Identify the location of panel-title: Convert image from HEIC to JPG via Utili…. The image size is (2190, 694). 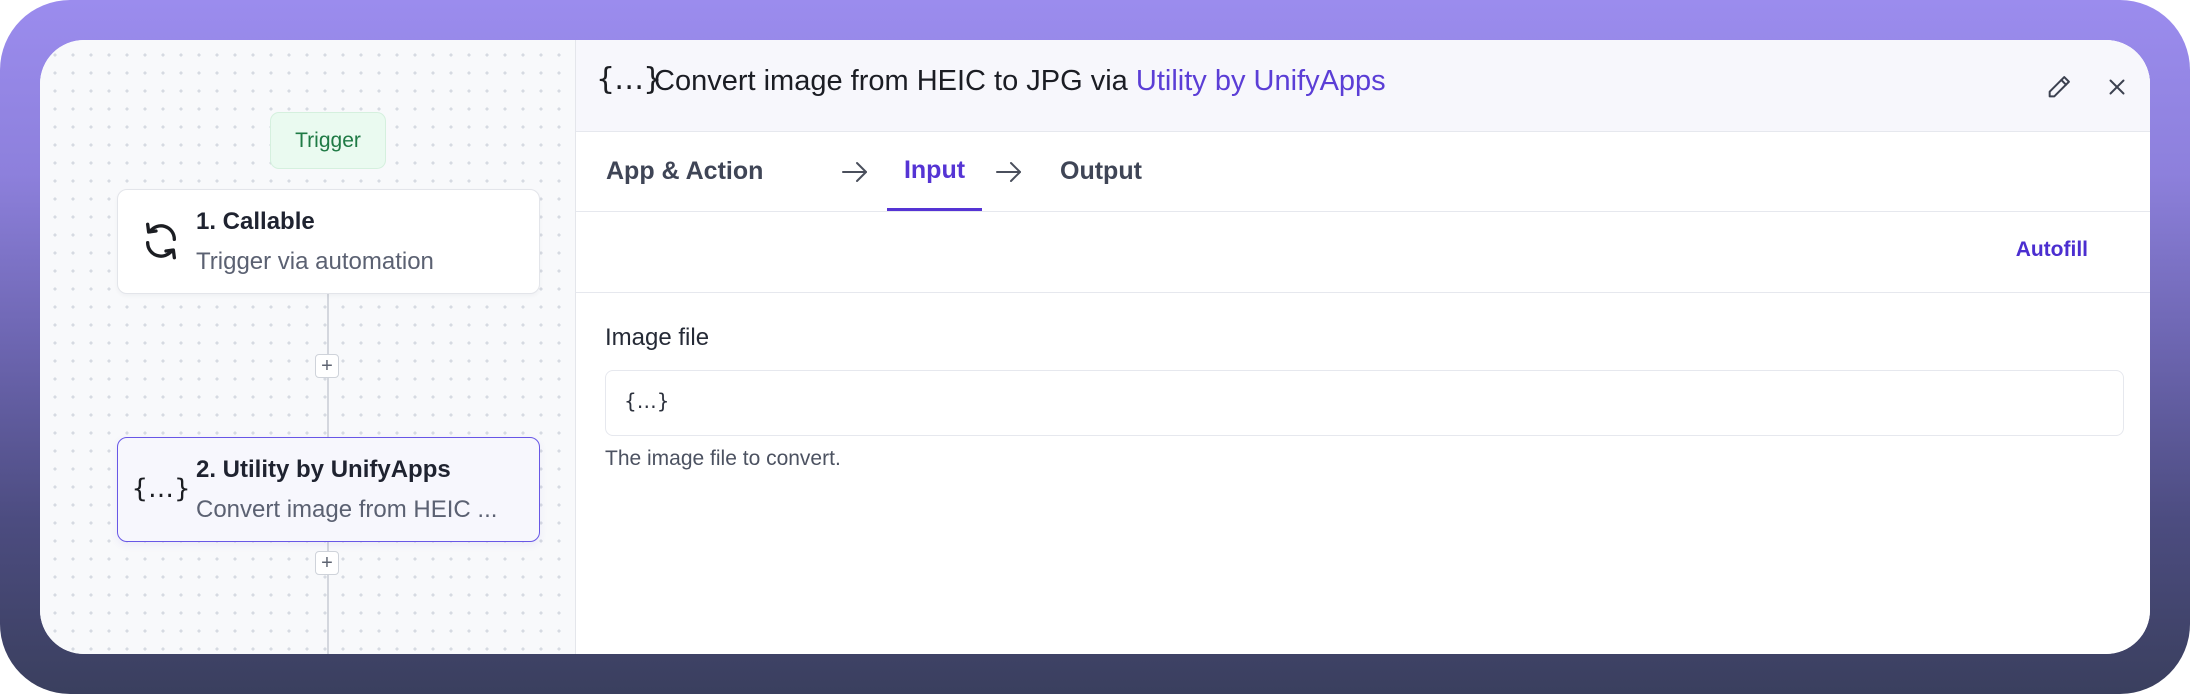
(1020, 81).